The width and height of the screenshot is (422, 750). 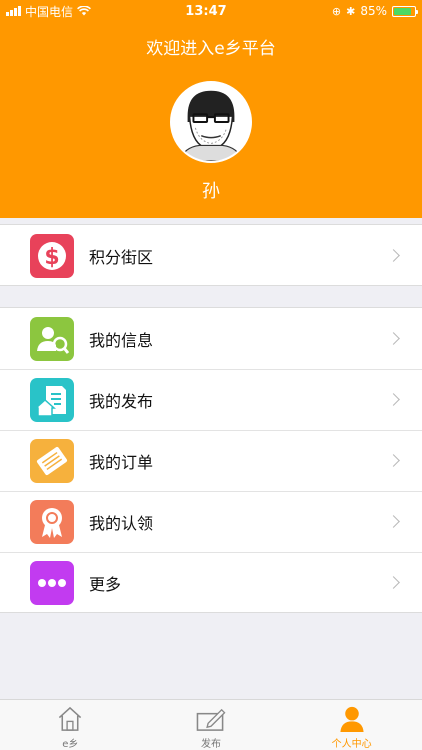 I want to click on more-dots-icon, so click(x=52, y=582).